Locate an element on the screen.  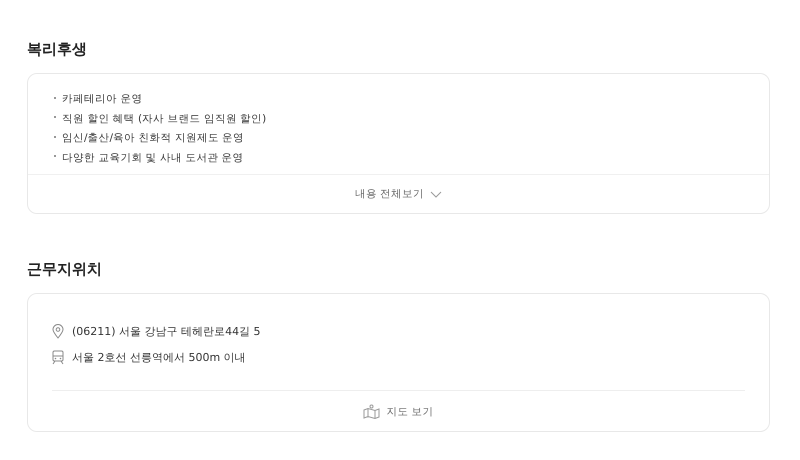
benefit-item: 카페테리아 운영 is located at coordinates (398, 100).